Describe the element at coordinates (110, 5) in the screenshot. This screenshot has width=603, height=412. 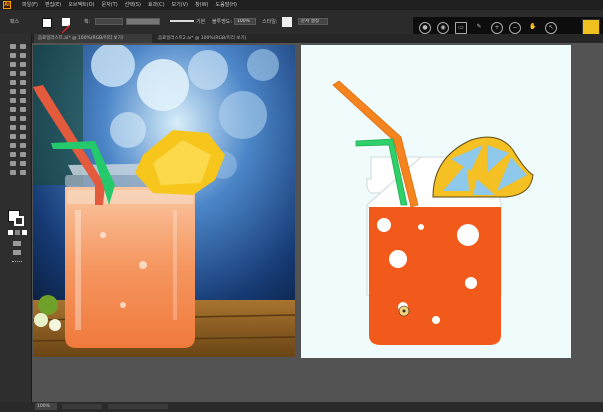
I see `menu-type: 문자(T)` at that location.